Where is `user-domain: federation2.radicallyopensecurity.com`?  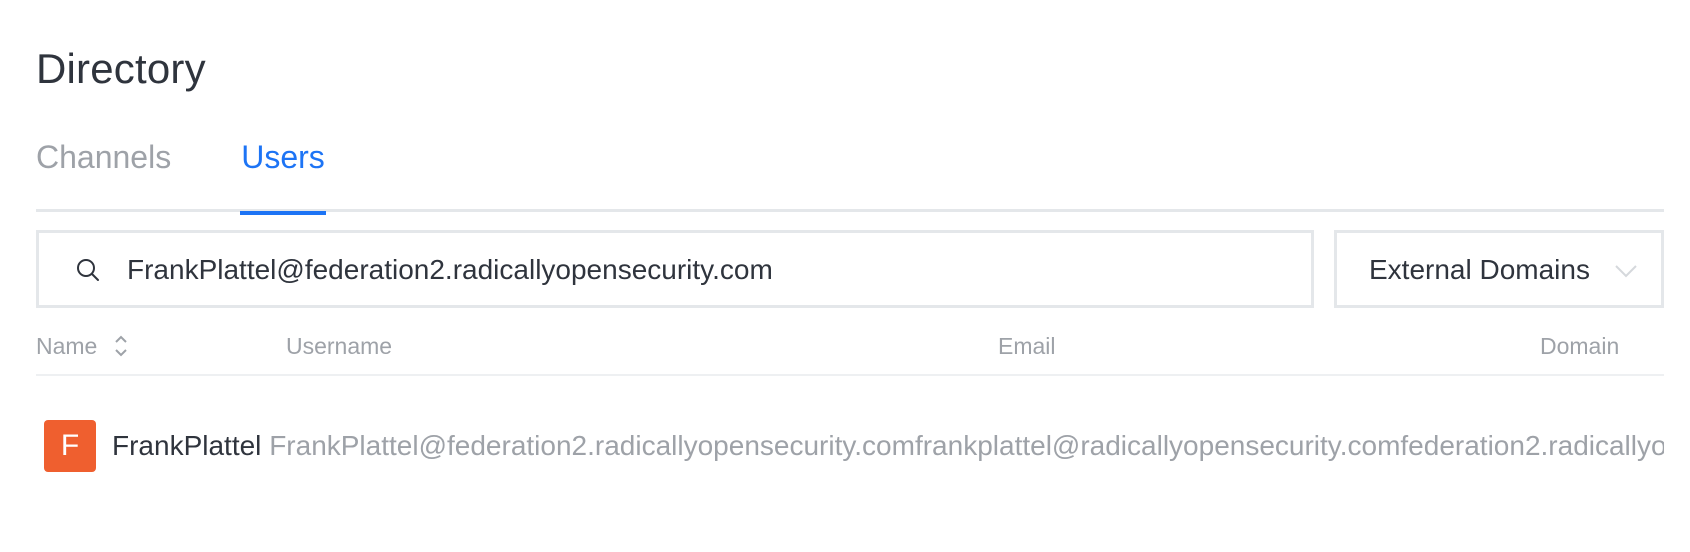
user-domain: federation2.radicallyopensecurity.com is located at coordinates (1532, 445).